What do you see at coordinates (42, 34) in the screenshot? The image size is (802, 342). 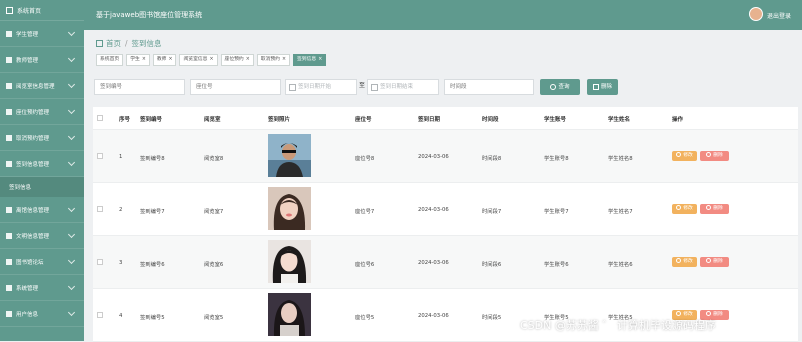 I see `sidebar-item-students: 学生管理` at bounding box center [42, 34].